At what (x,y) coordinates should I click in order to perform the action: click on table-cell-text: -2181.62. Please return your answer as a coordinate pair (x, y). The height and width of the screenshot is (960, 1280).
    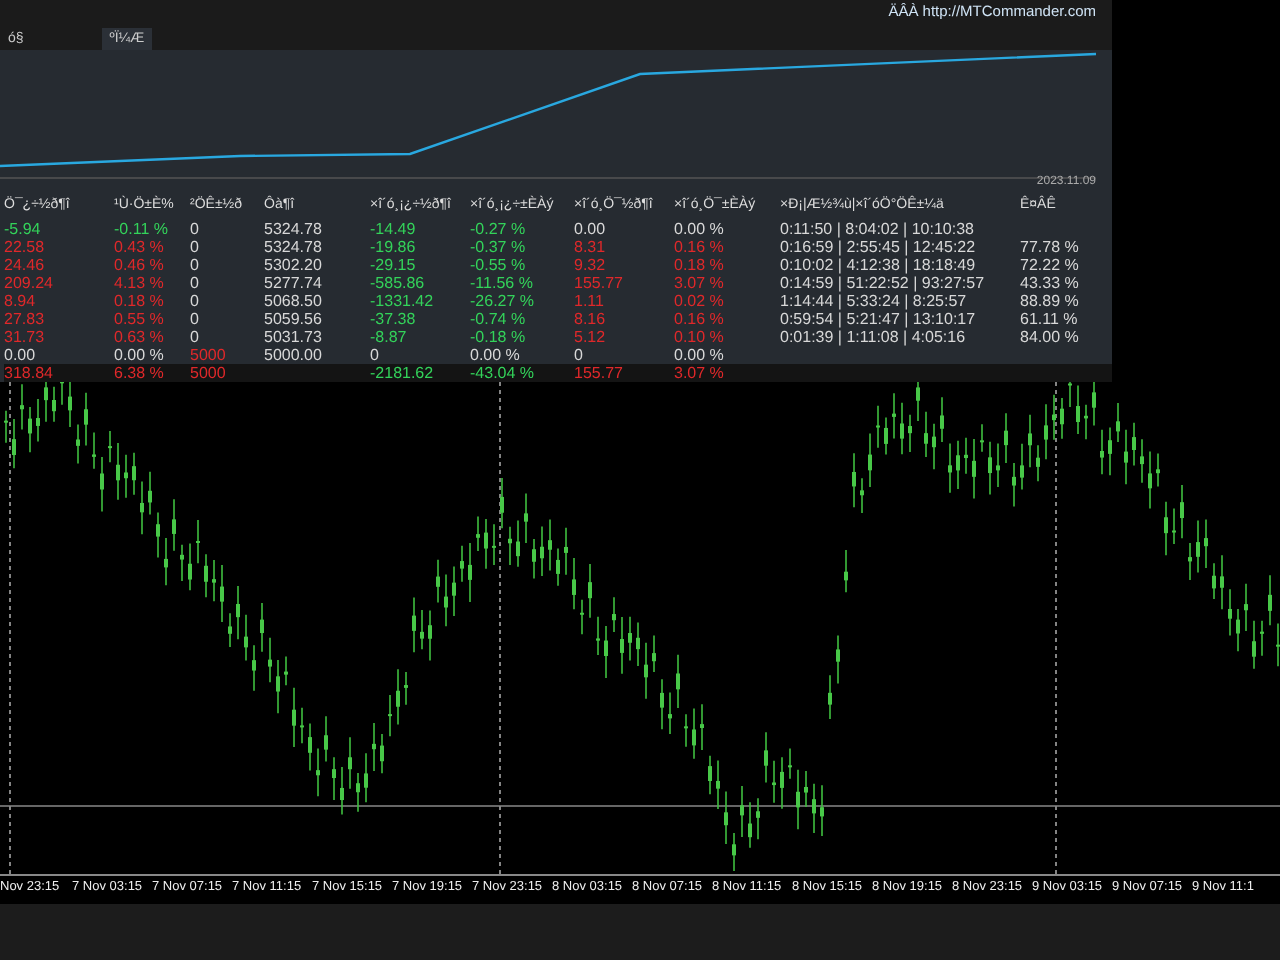
    Looking at the image, I should click on (403, 373).